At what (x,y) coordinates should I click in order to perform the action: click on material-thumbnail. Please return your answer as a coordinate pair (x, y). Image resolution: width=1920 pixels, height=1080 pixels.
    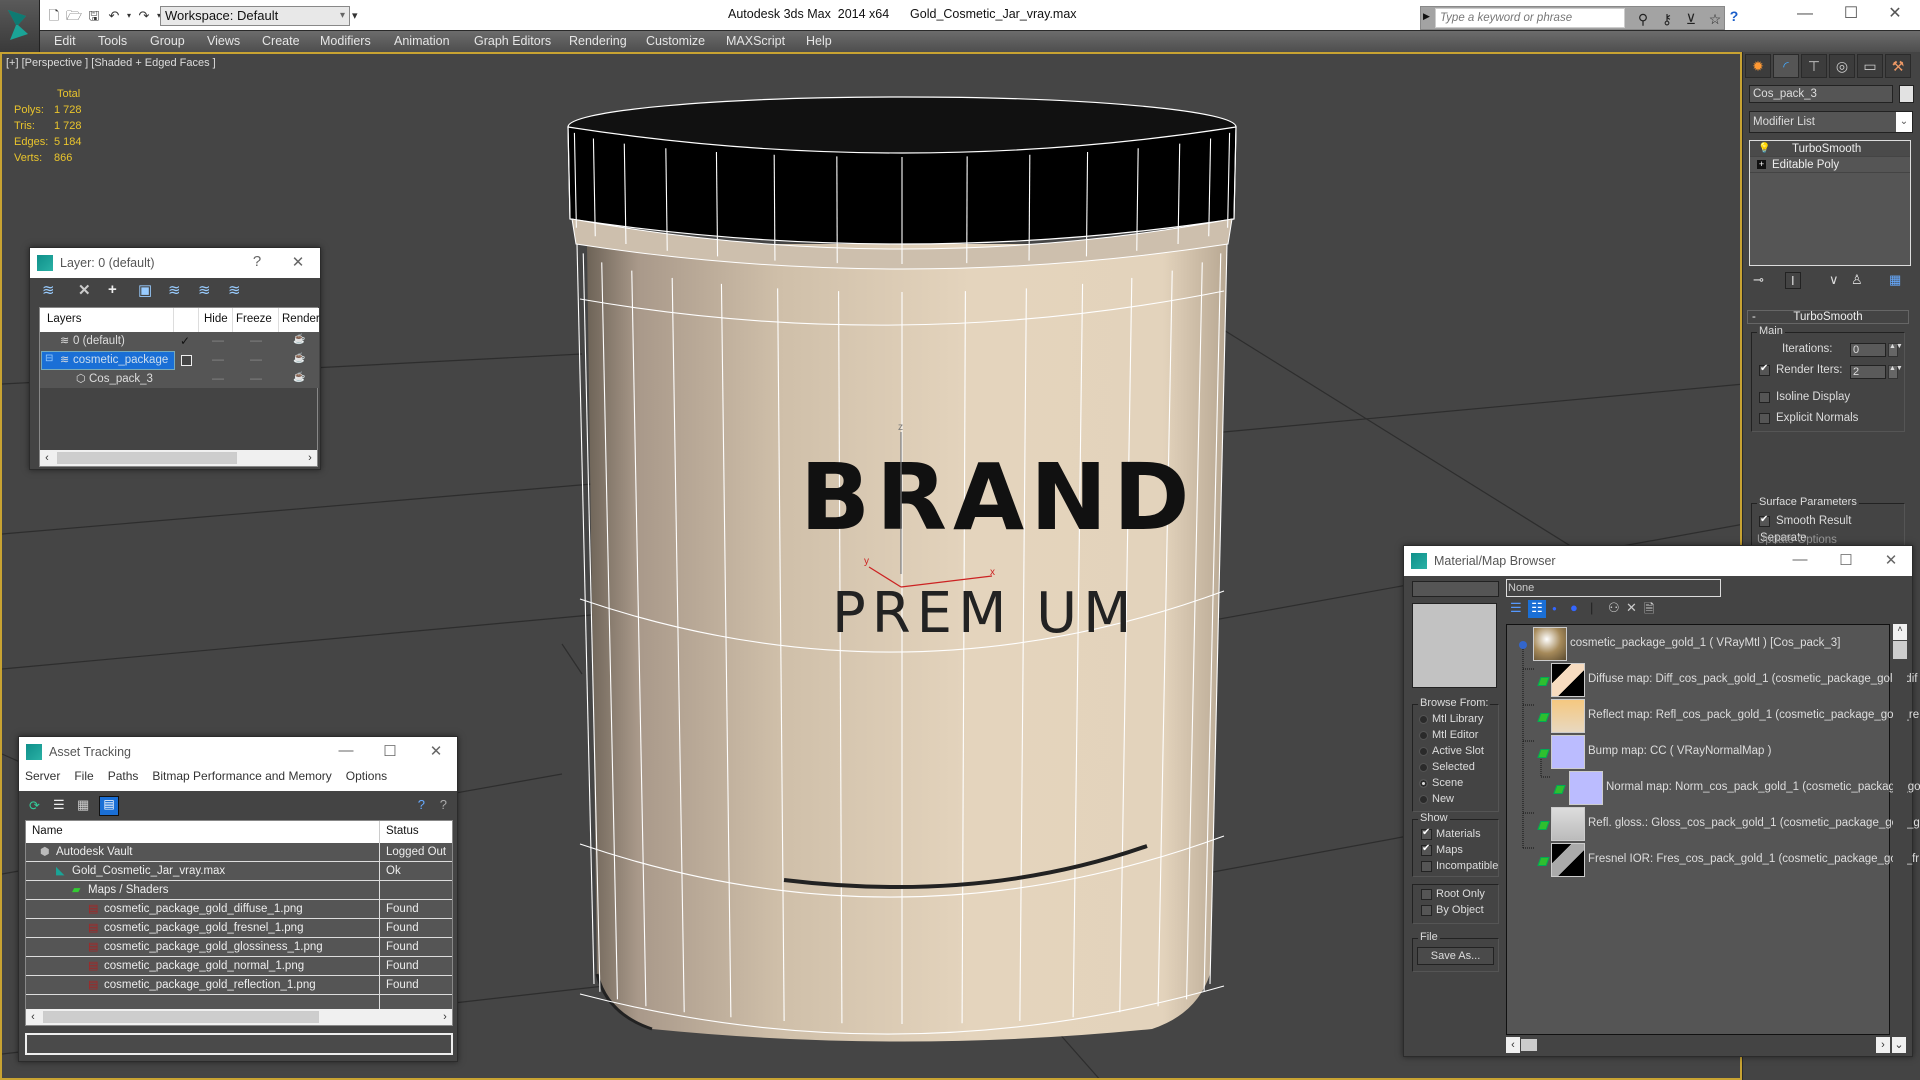
    Looking at the image, I should click on (1550, 644).